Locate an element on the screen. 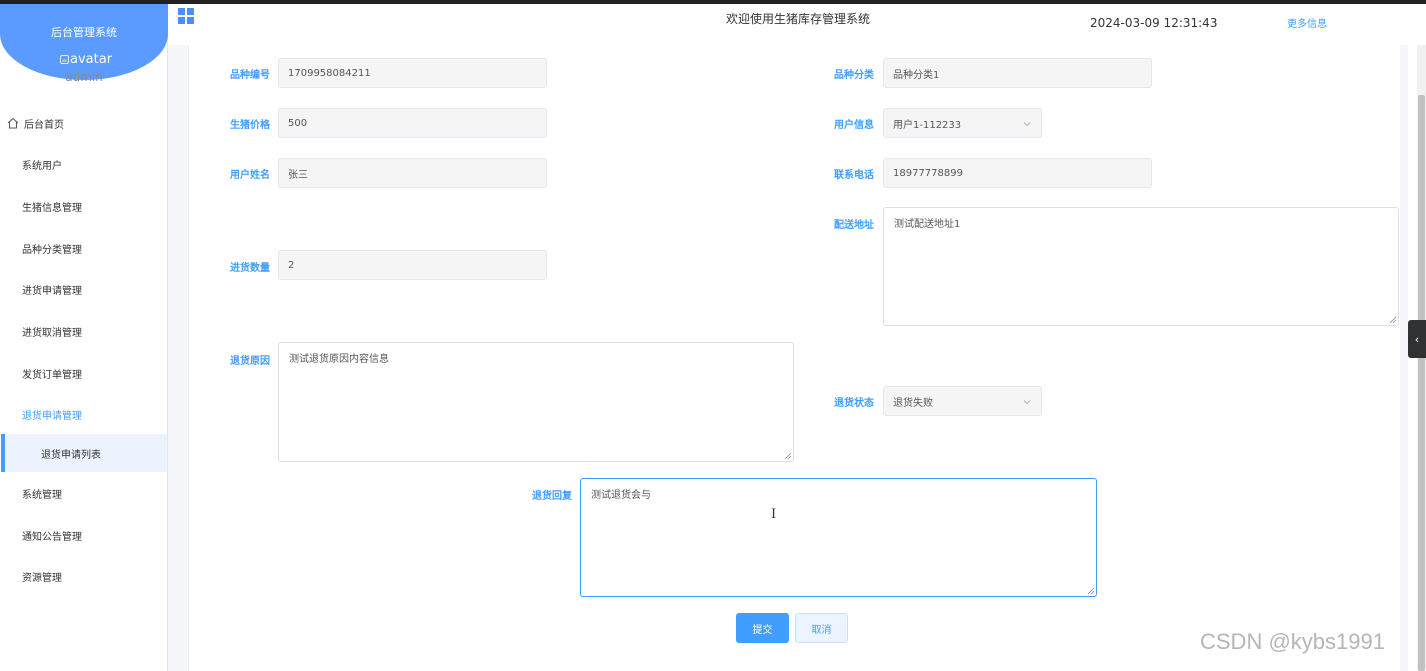 The width and height of the screenshot is (1426, 671). avatar: avatar is located at coordinates (86, 59).